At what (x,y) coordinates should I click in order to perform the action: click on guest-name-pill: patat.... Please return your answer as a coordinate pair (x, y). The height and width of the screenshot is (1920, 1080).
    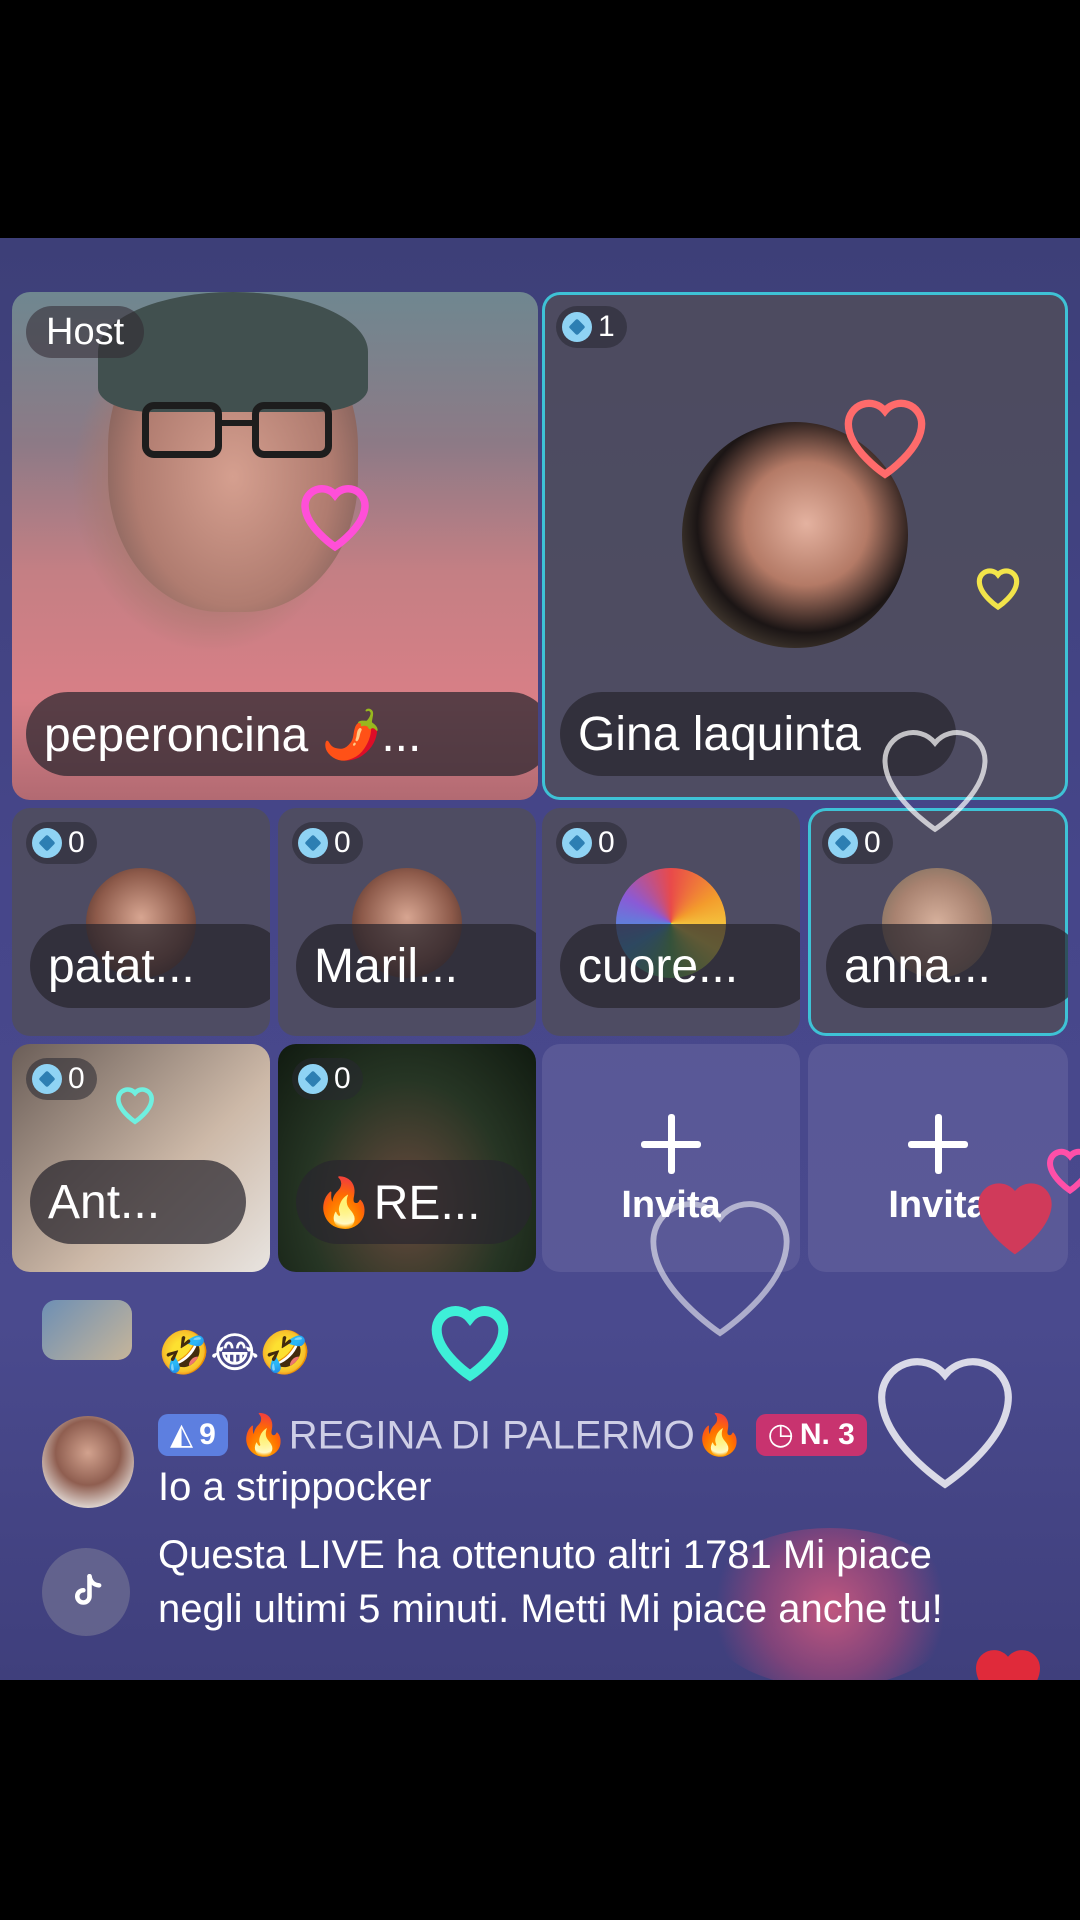
    Looking at the image, I should click on (150, 966).